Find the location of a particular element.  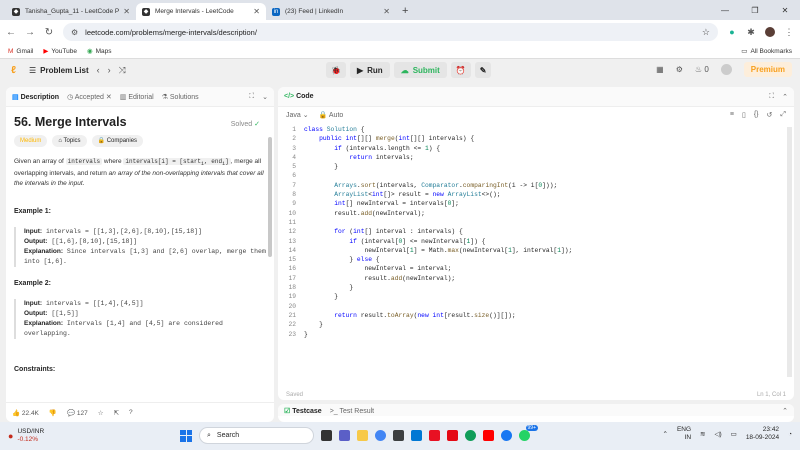

task-view-icon is located at coordinates (326, 435).